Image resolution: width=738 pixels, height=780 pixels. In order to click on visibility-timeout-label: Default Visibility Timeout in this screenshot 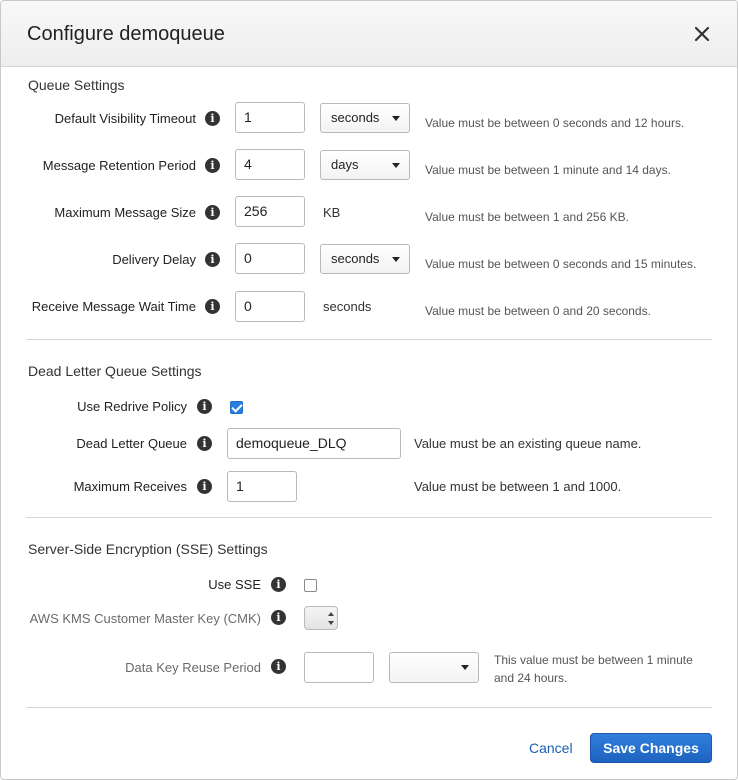, I will do `click(125, 118)`.